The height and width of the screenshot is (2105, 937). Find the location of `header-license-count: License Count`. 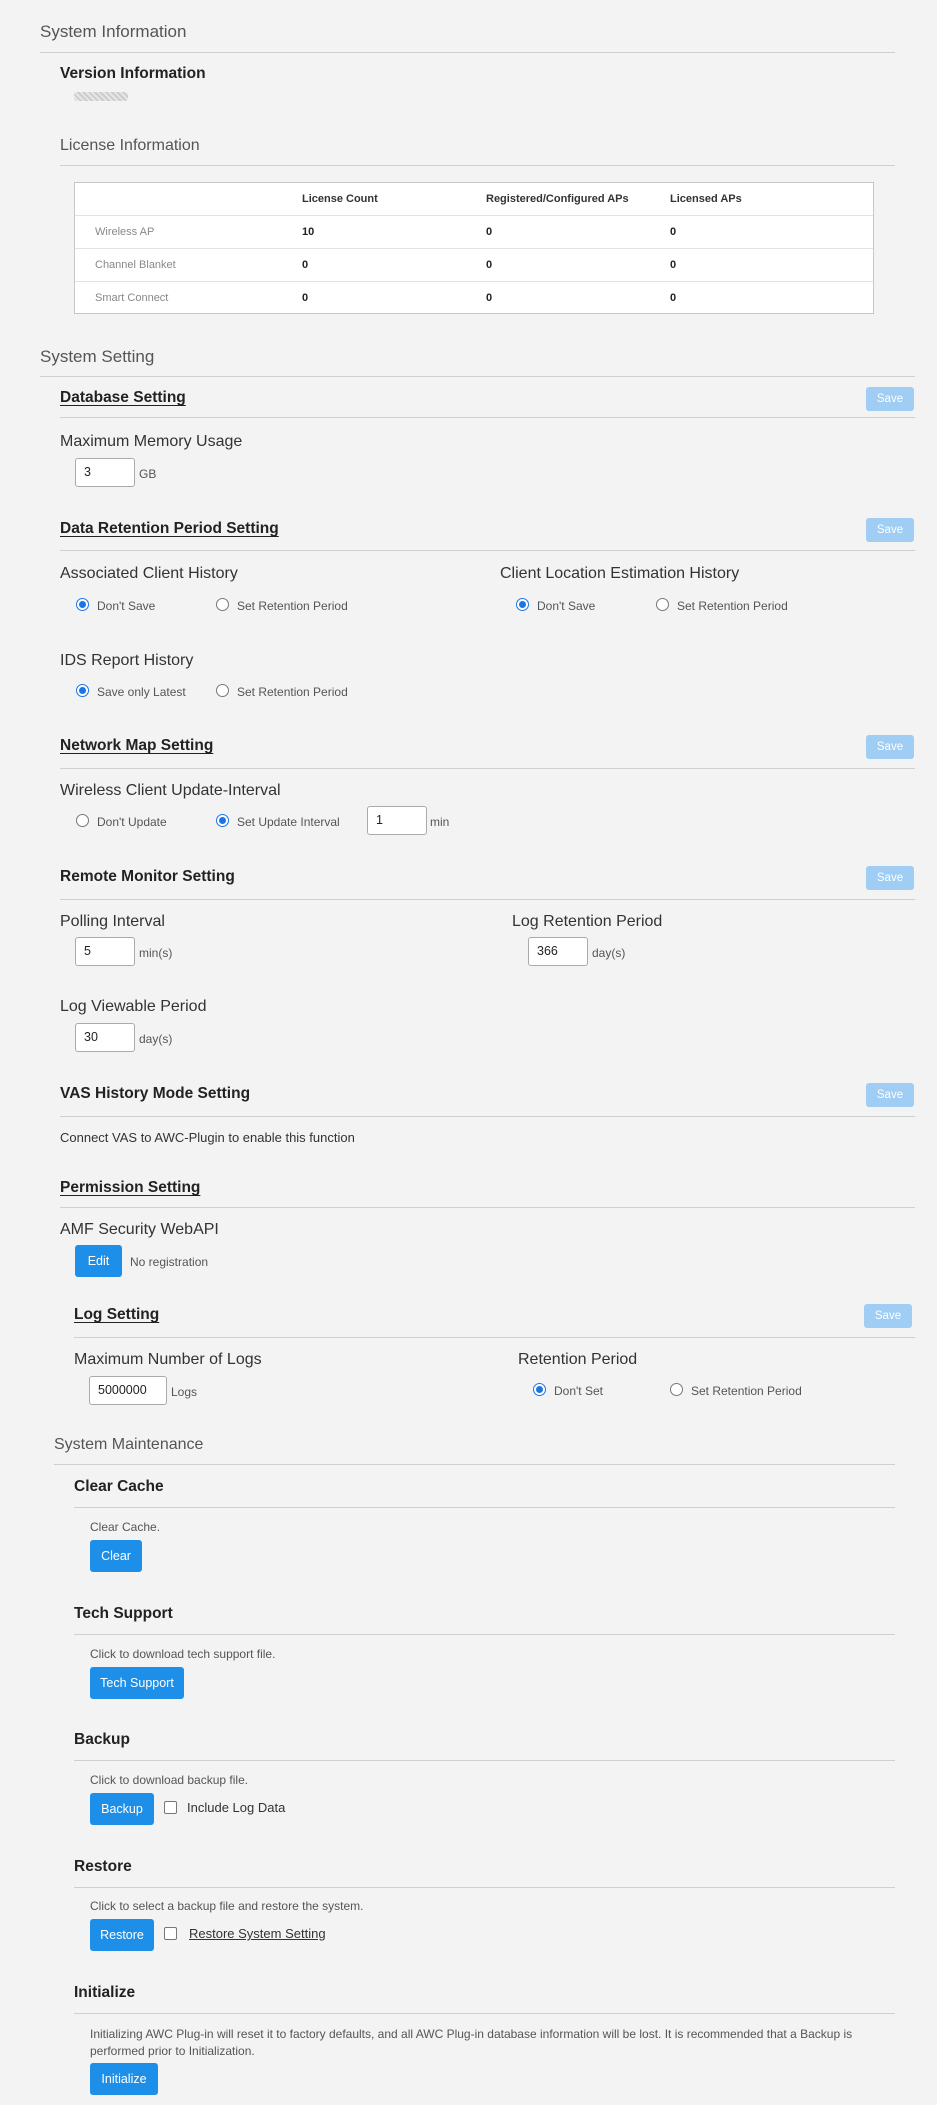

header-license-count: License Count is located at coordinates (340, 199).